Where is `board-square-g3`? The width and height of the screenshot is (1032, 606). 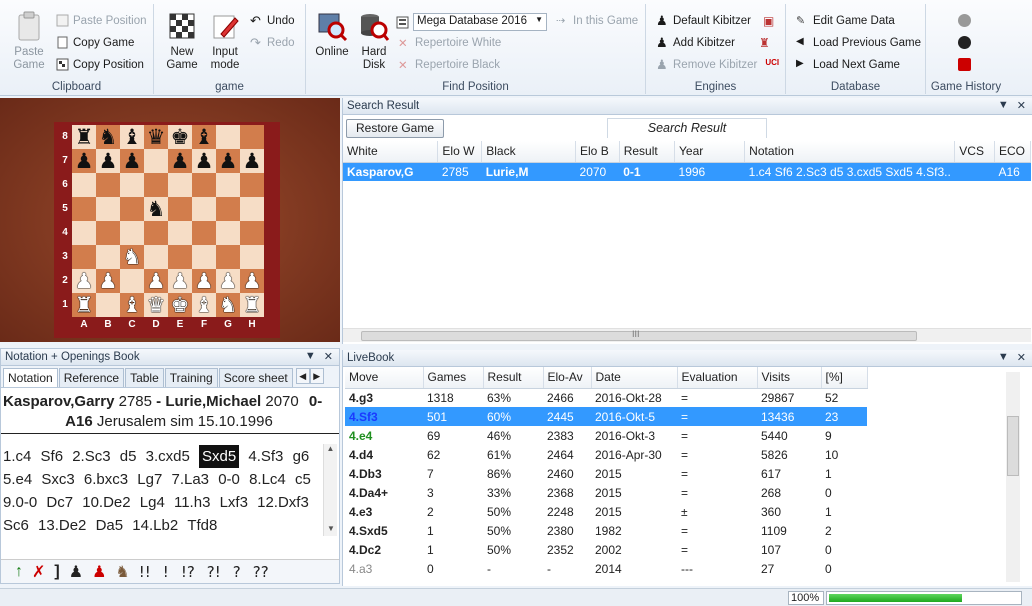
board-square-g3 is located at coordinates (228, 257).